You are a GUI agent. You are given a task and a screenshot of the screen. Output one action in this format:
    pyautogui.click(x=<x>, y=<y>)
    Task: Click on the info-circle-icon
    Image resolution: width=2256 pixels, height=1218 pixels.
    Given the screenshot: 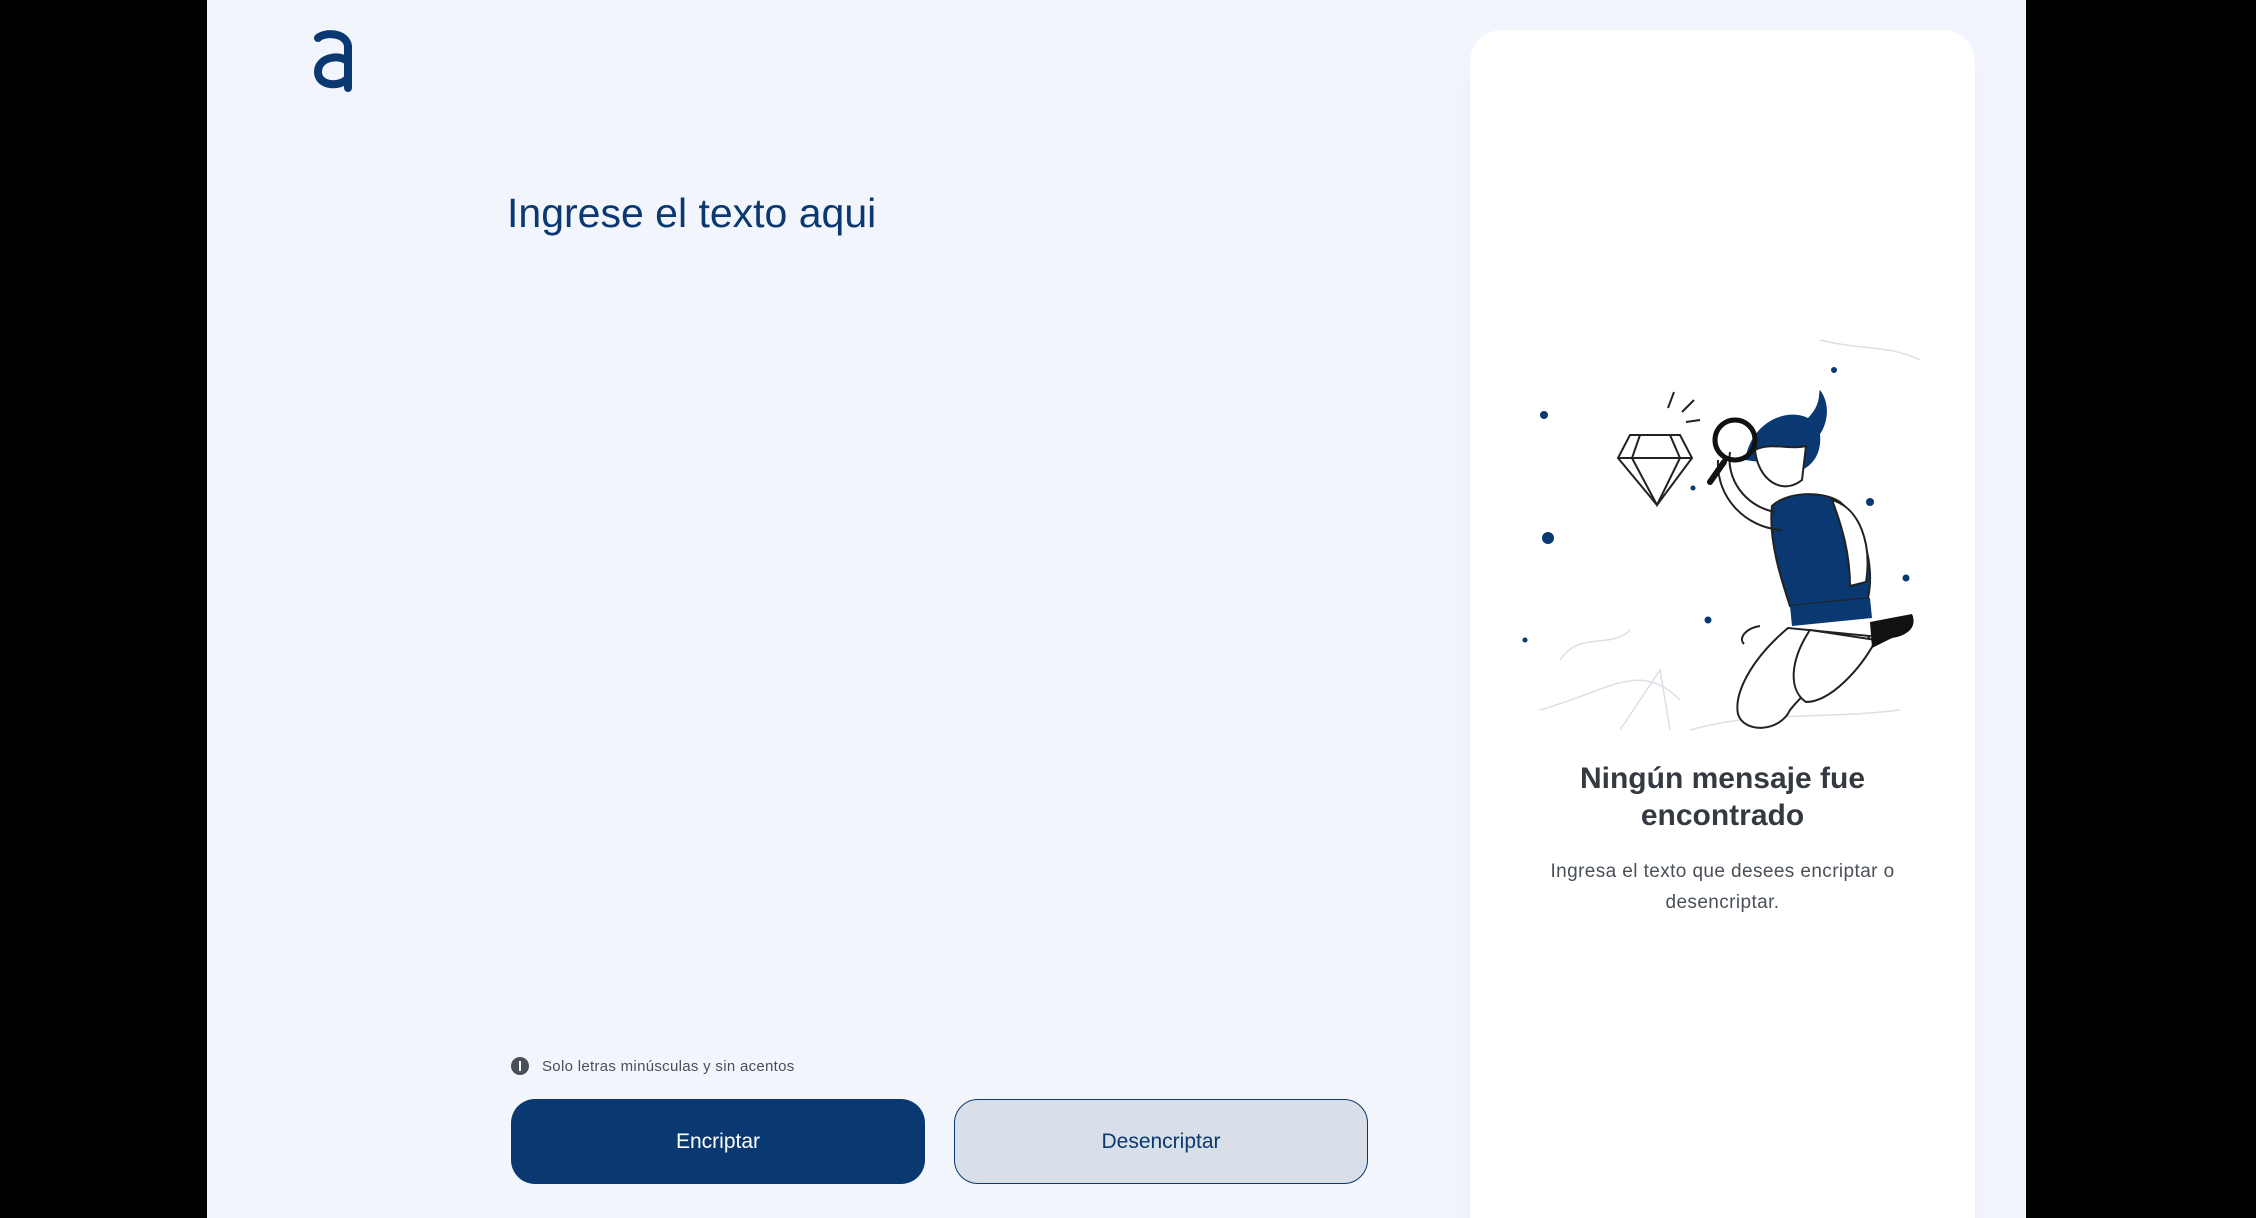 What is the action you would take?
    pyautogui.click(x=520, y=1066)
    